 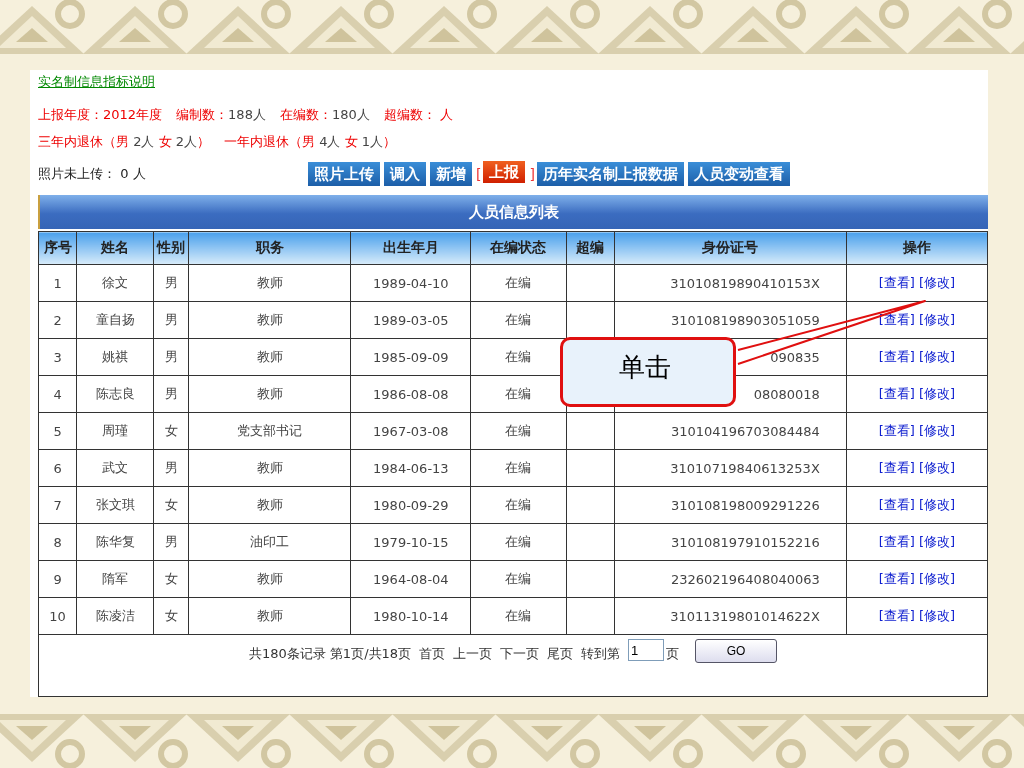 What do you see at coordinates (133, 114) in the screenshot?
I see `stat-value: 2012年度` at bounding box center [133, 114].